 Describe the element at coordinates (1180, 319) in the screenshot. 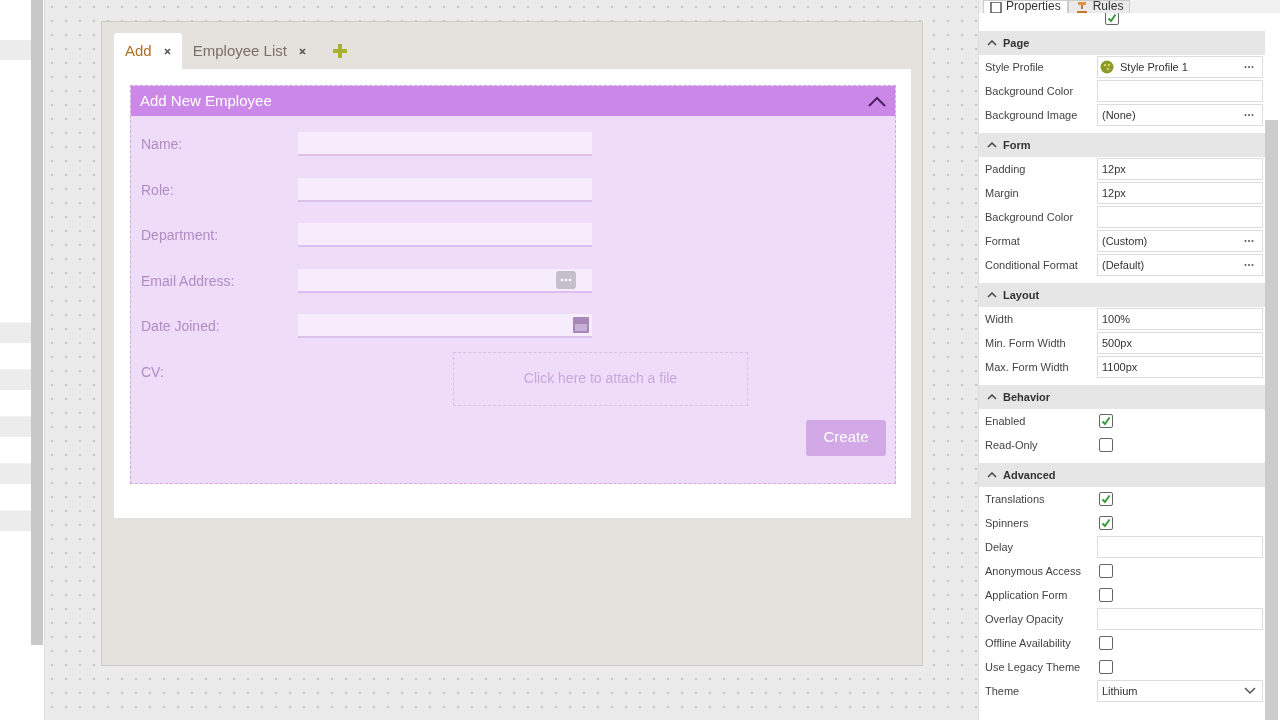

I see `property-field: 100%` at that location.